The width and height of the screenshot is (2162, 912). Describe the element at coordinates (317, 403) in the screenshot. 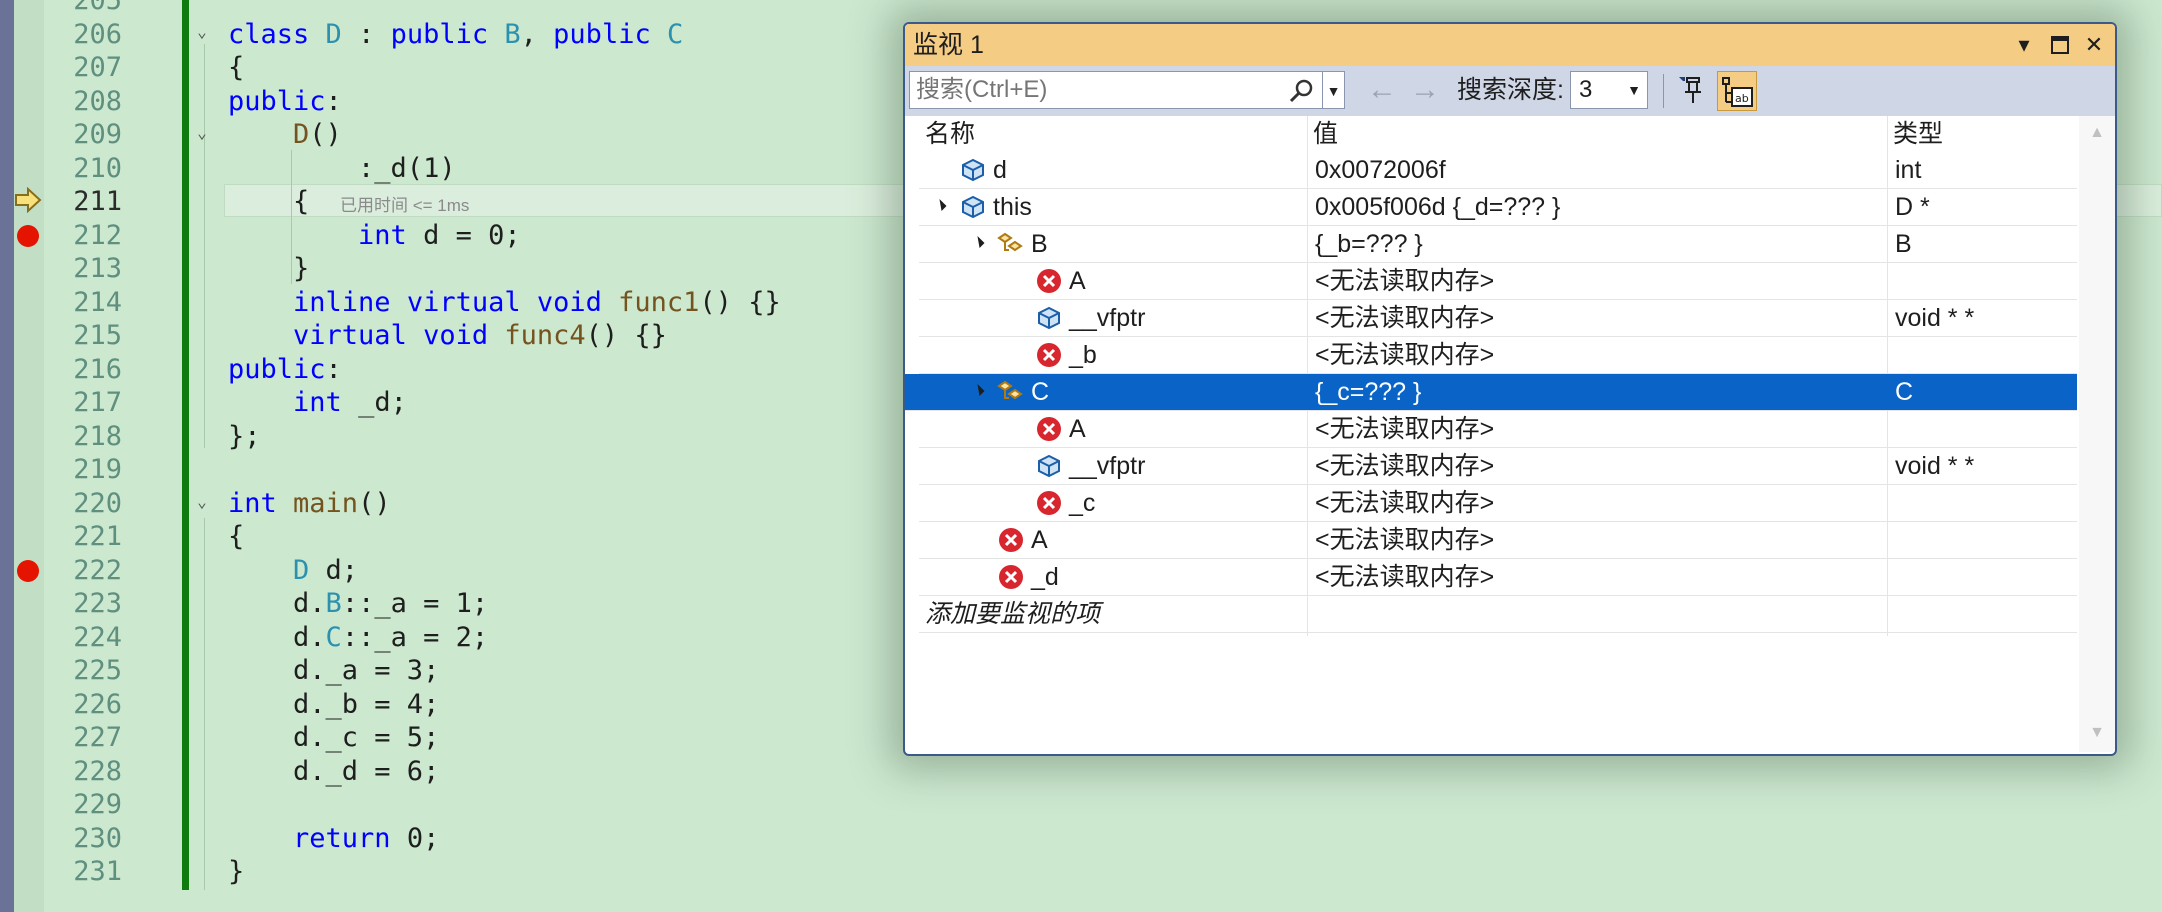

I see `code-text: int _d;` at that location.